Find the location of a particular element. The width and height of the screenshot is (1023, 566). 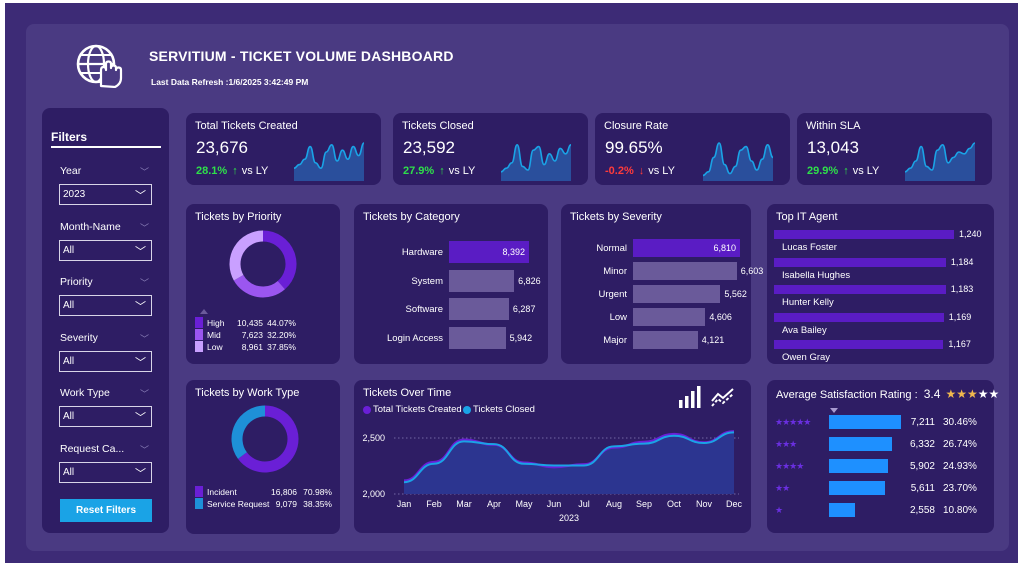

kpi-change-pct: 27.9% is located at coordinates (419, 171).